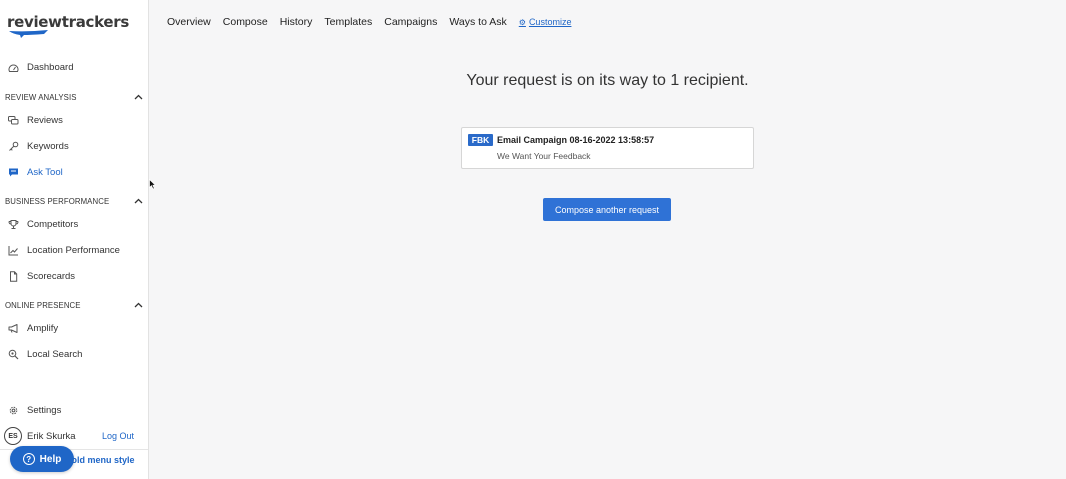 This screenshot has width=1066, height=479. What do you see at coordinates (13, 328) in the screenshot?
I see `megaphone-icon` at bounding box center [13, 328].